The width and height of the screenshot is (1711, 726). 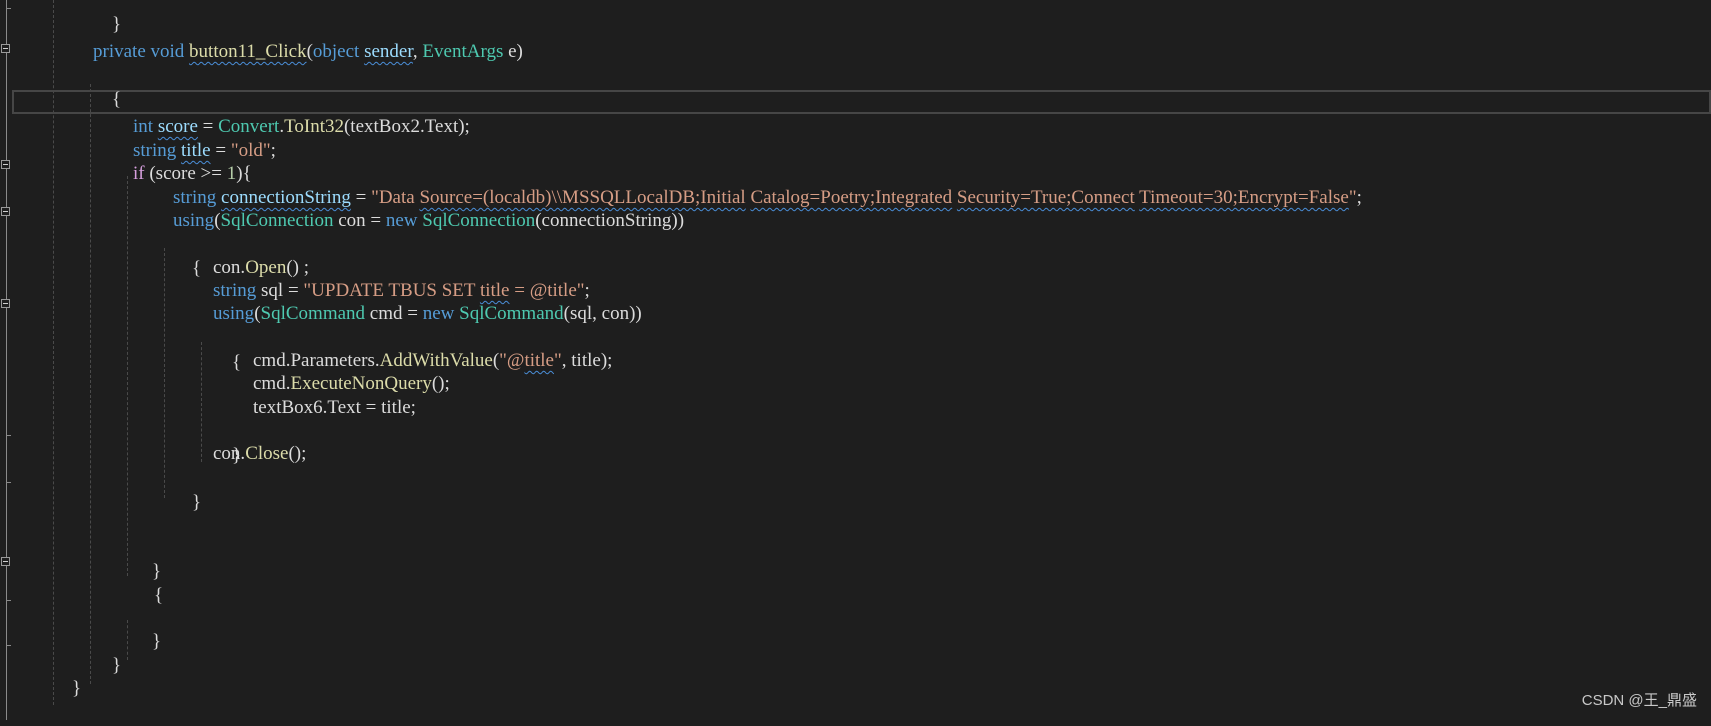 What do you see at coordinates (139, 173) in the screenshot?
I see `keyword-if: if` at bounding box center [139, 173].